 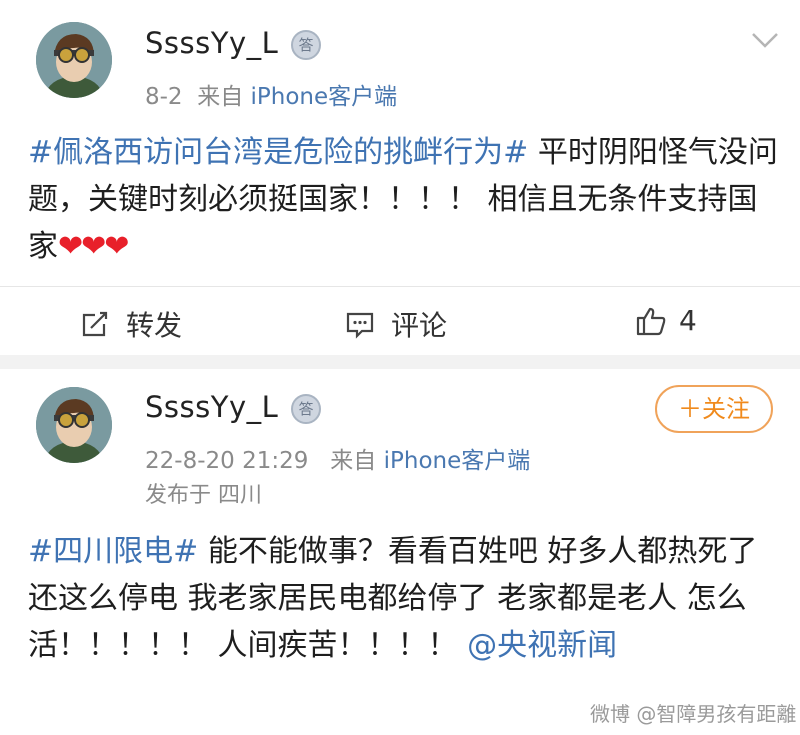 What do you see at coordinates (360, 325) in the screenshot?
I see `comment-icon` at bounding box center [360, 325].